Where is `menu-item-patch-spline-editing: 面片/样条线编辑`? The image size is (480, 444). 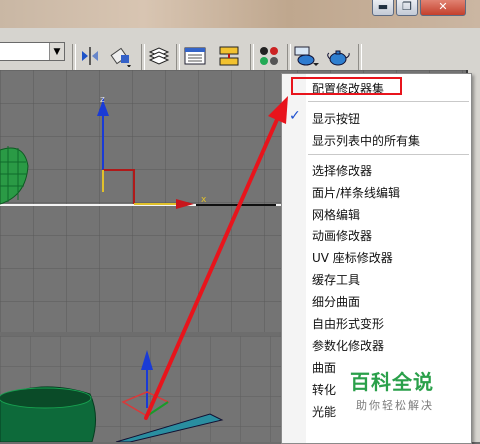
menu-item-patch-spline-editing: 面片/样条线编辑 is located at coordinates (356, 192).